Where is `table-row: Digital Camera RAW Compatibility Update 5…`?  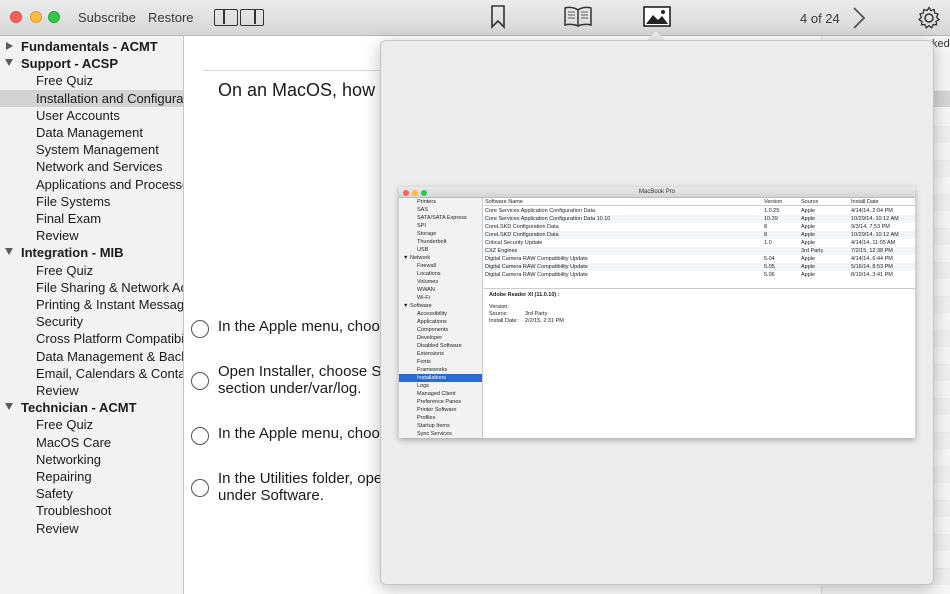 table-row: Digital Camera RAW Compatibility Update 5… is located at coordinates (699, 267).